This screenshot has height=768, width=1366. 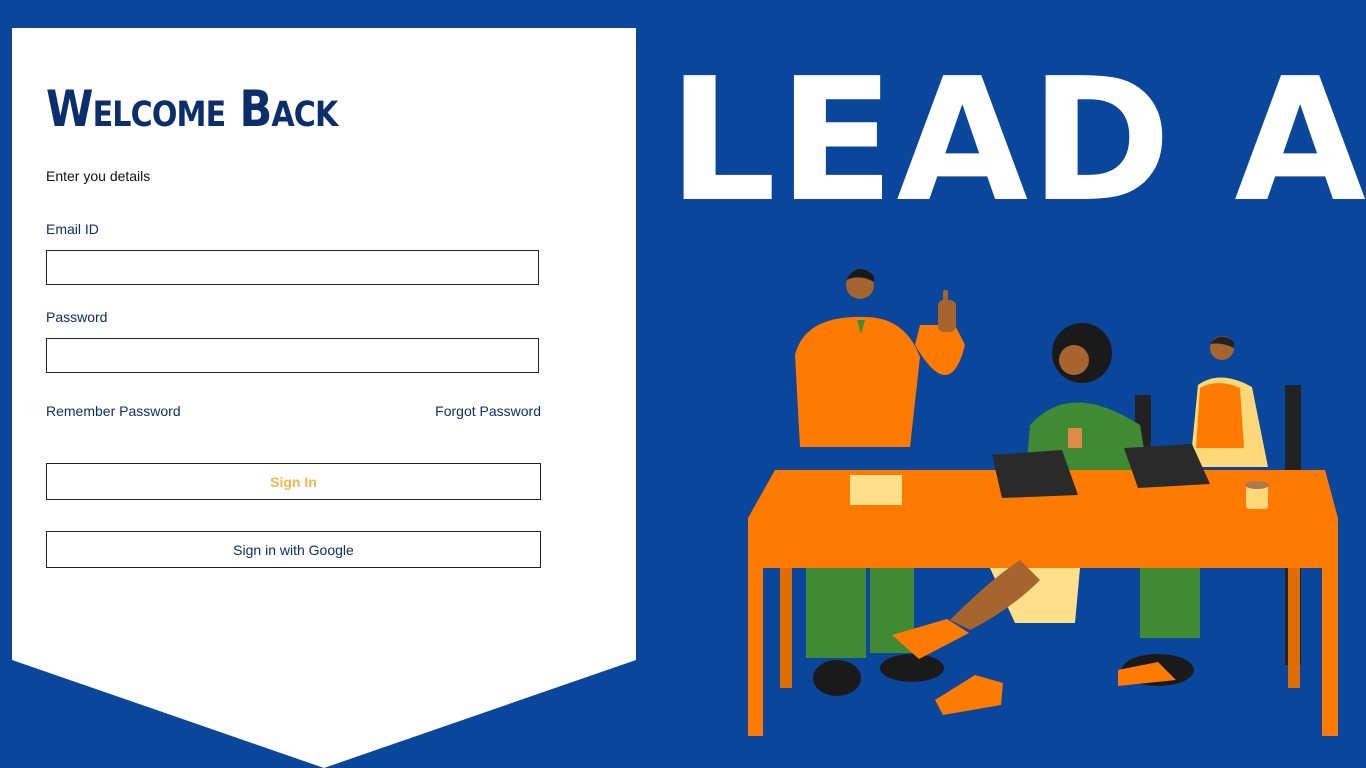 I want to click on person-arm, so click(x=940, y=350).